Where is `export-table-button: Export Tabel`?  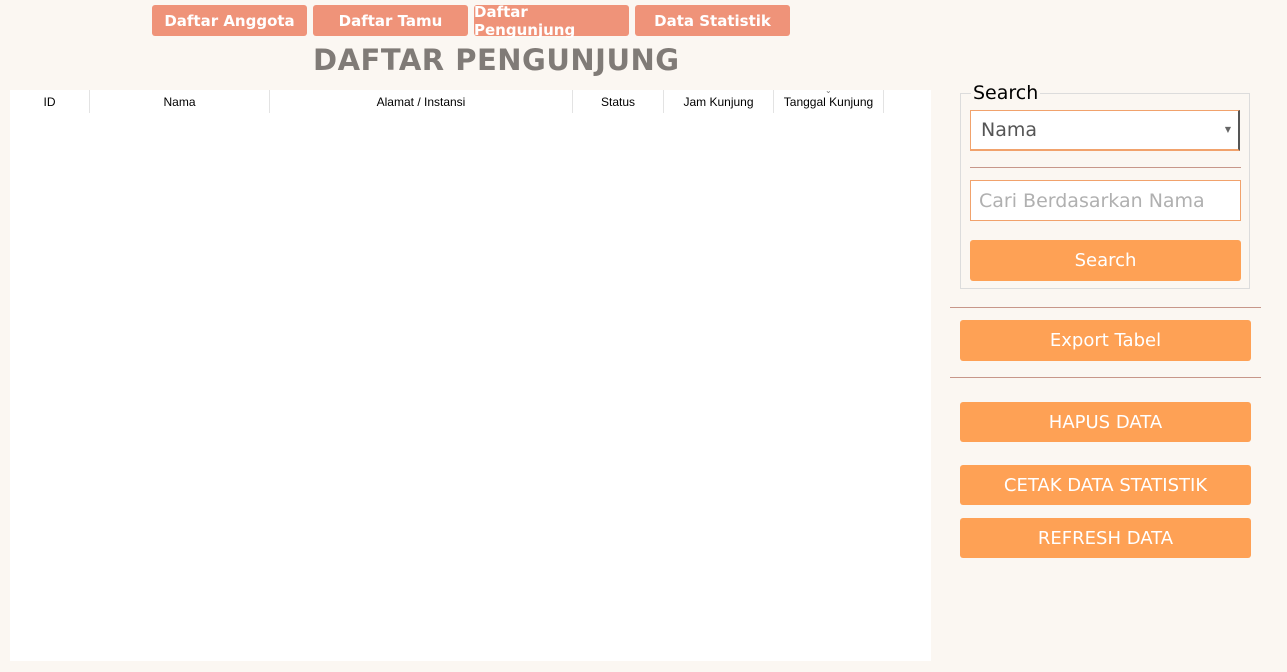 export-table-button: Export Tabel is located at coordinates (1105, 340).